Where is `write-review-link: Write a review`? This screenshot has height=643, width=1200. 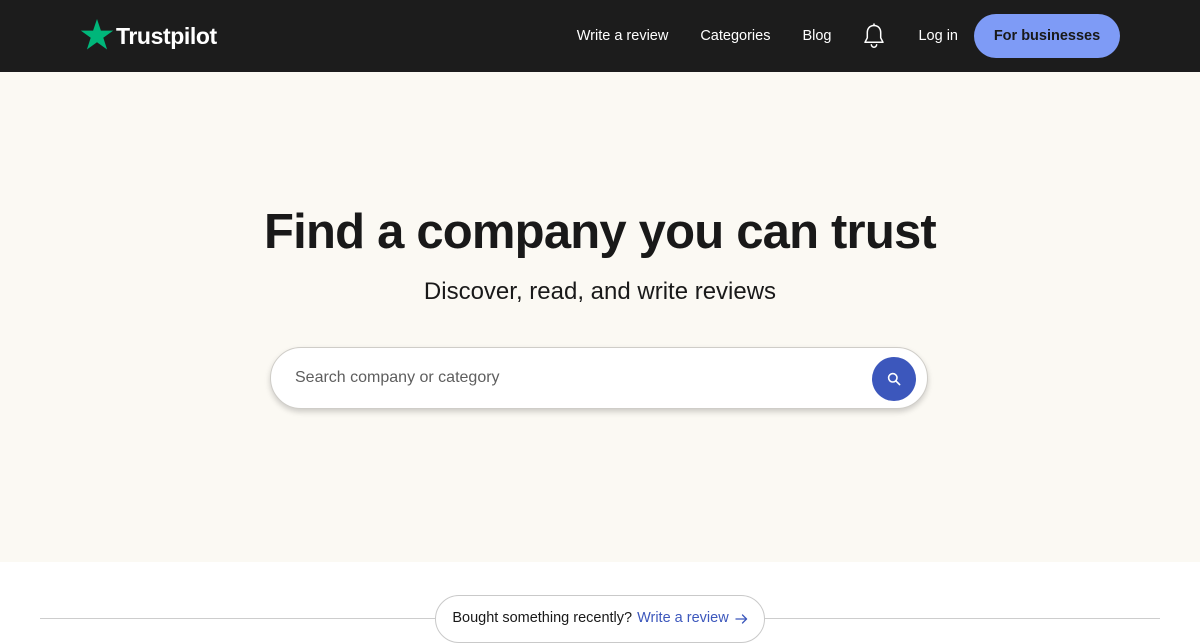
write-review-link: Write a review is located at coordinates (692, 618).